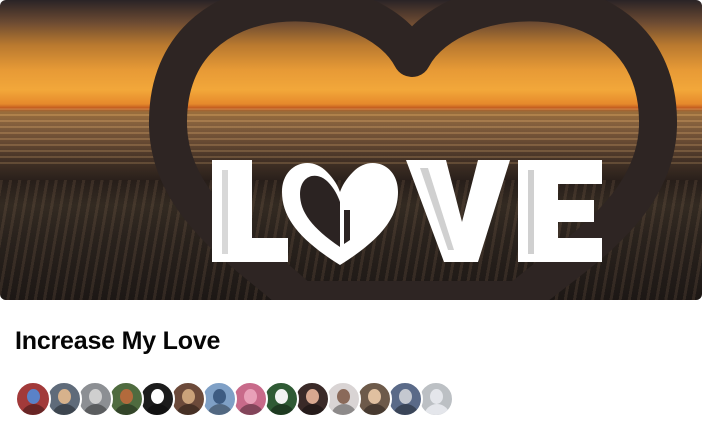 The height and width of the screenshot is (431, 702). I want to click on group-name: Increase My Love, so click(117, 341).